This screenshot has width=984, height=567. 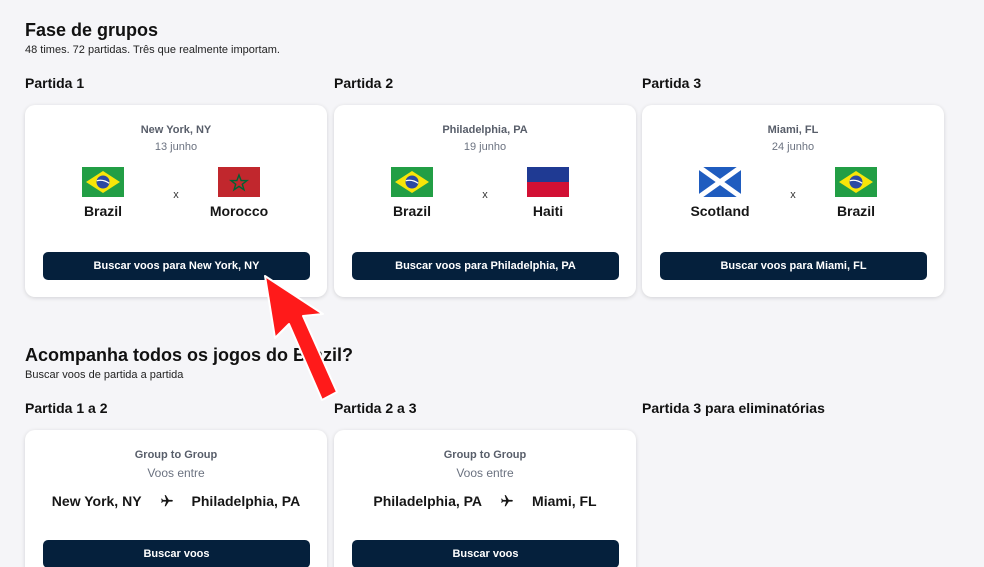 I want to click on match-date: 19 junho, so click(x=485, y=147).